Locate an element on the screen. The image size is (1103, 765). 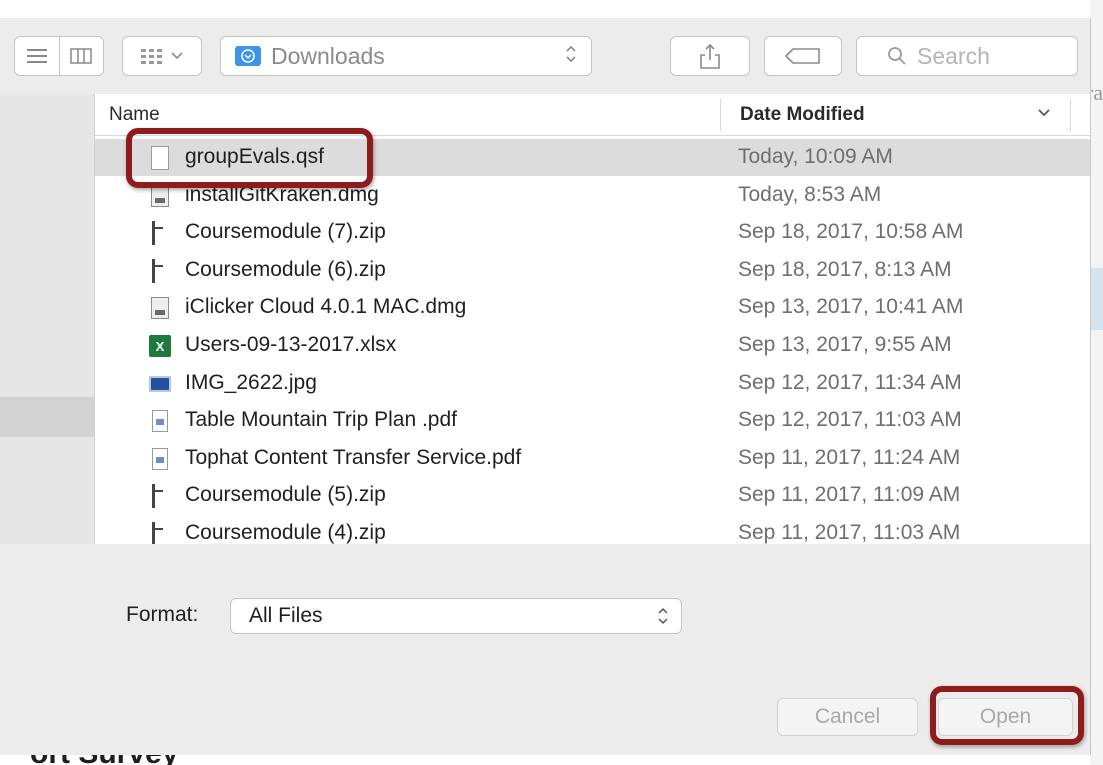
view-mode-group is located at coordinates (59, 56).